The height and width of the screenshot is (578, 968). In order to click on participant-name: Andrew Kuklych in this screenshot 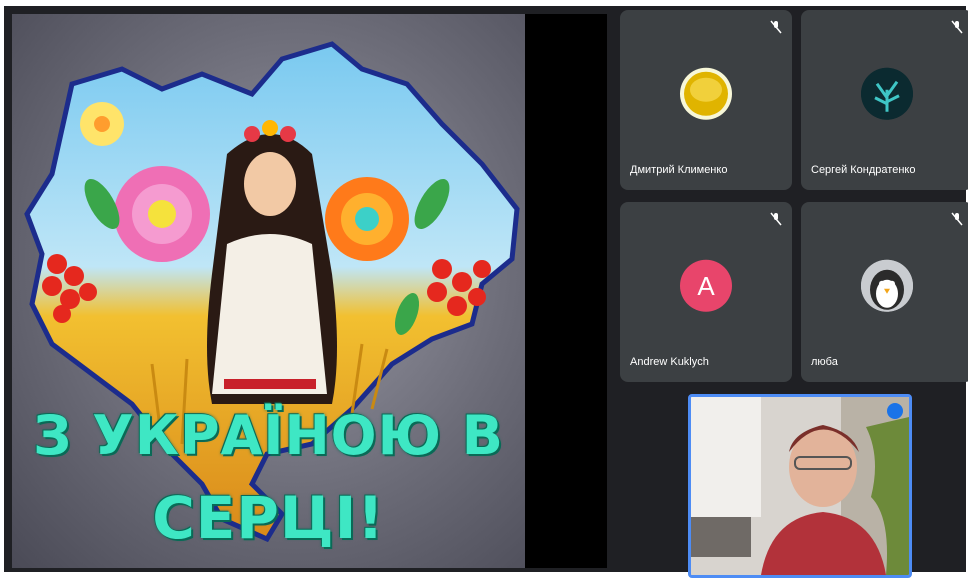, I will do `click(669, 362)`.